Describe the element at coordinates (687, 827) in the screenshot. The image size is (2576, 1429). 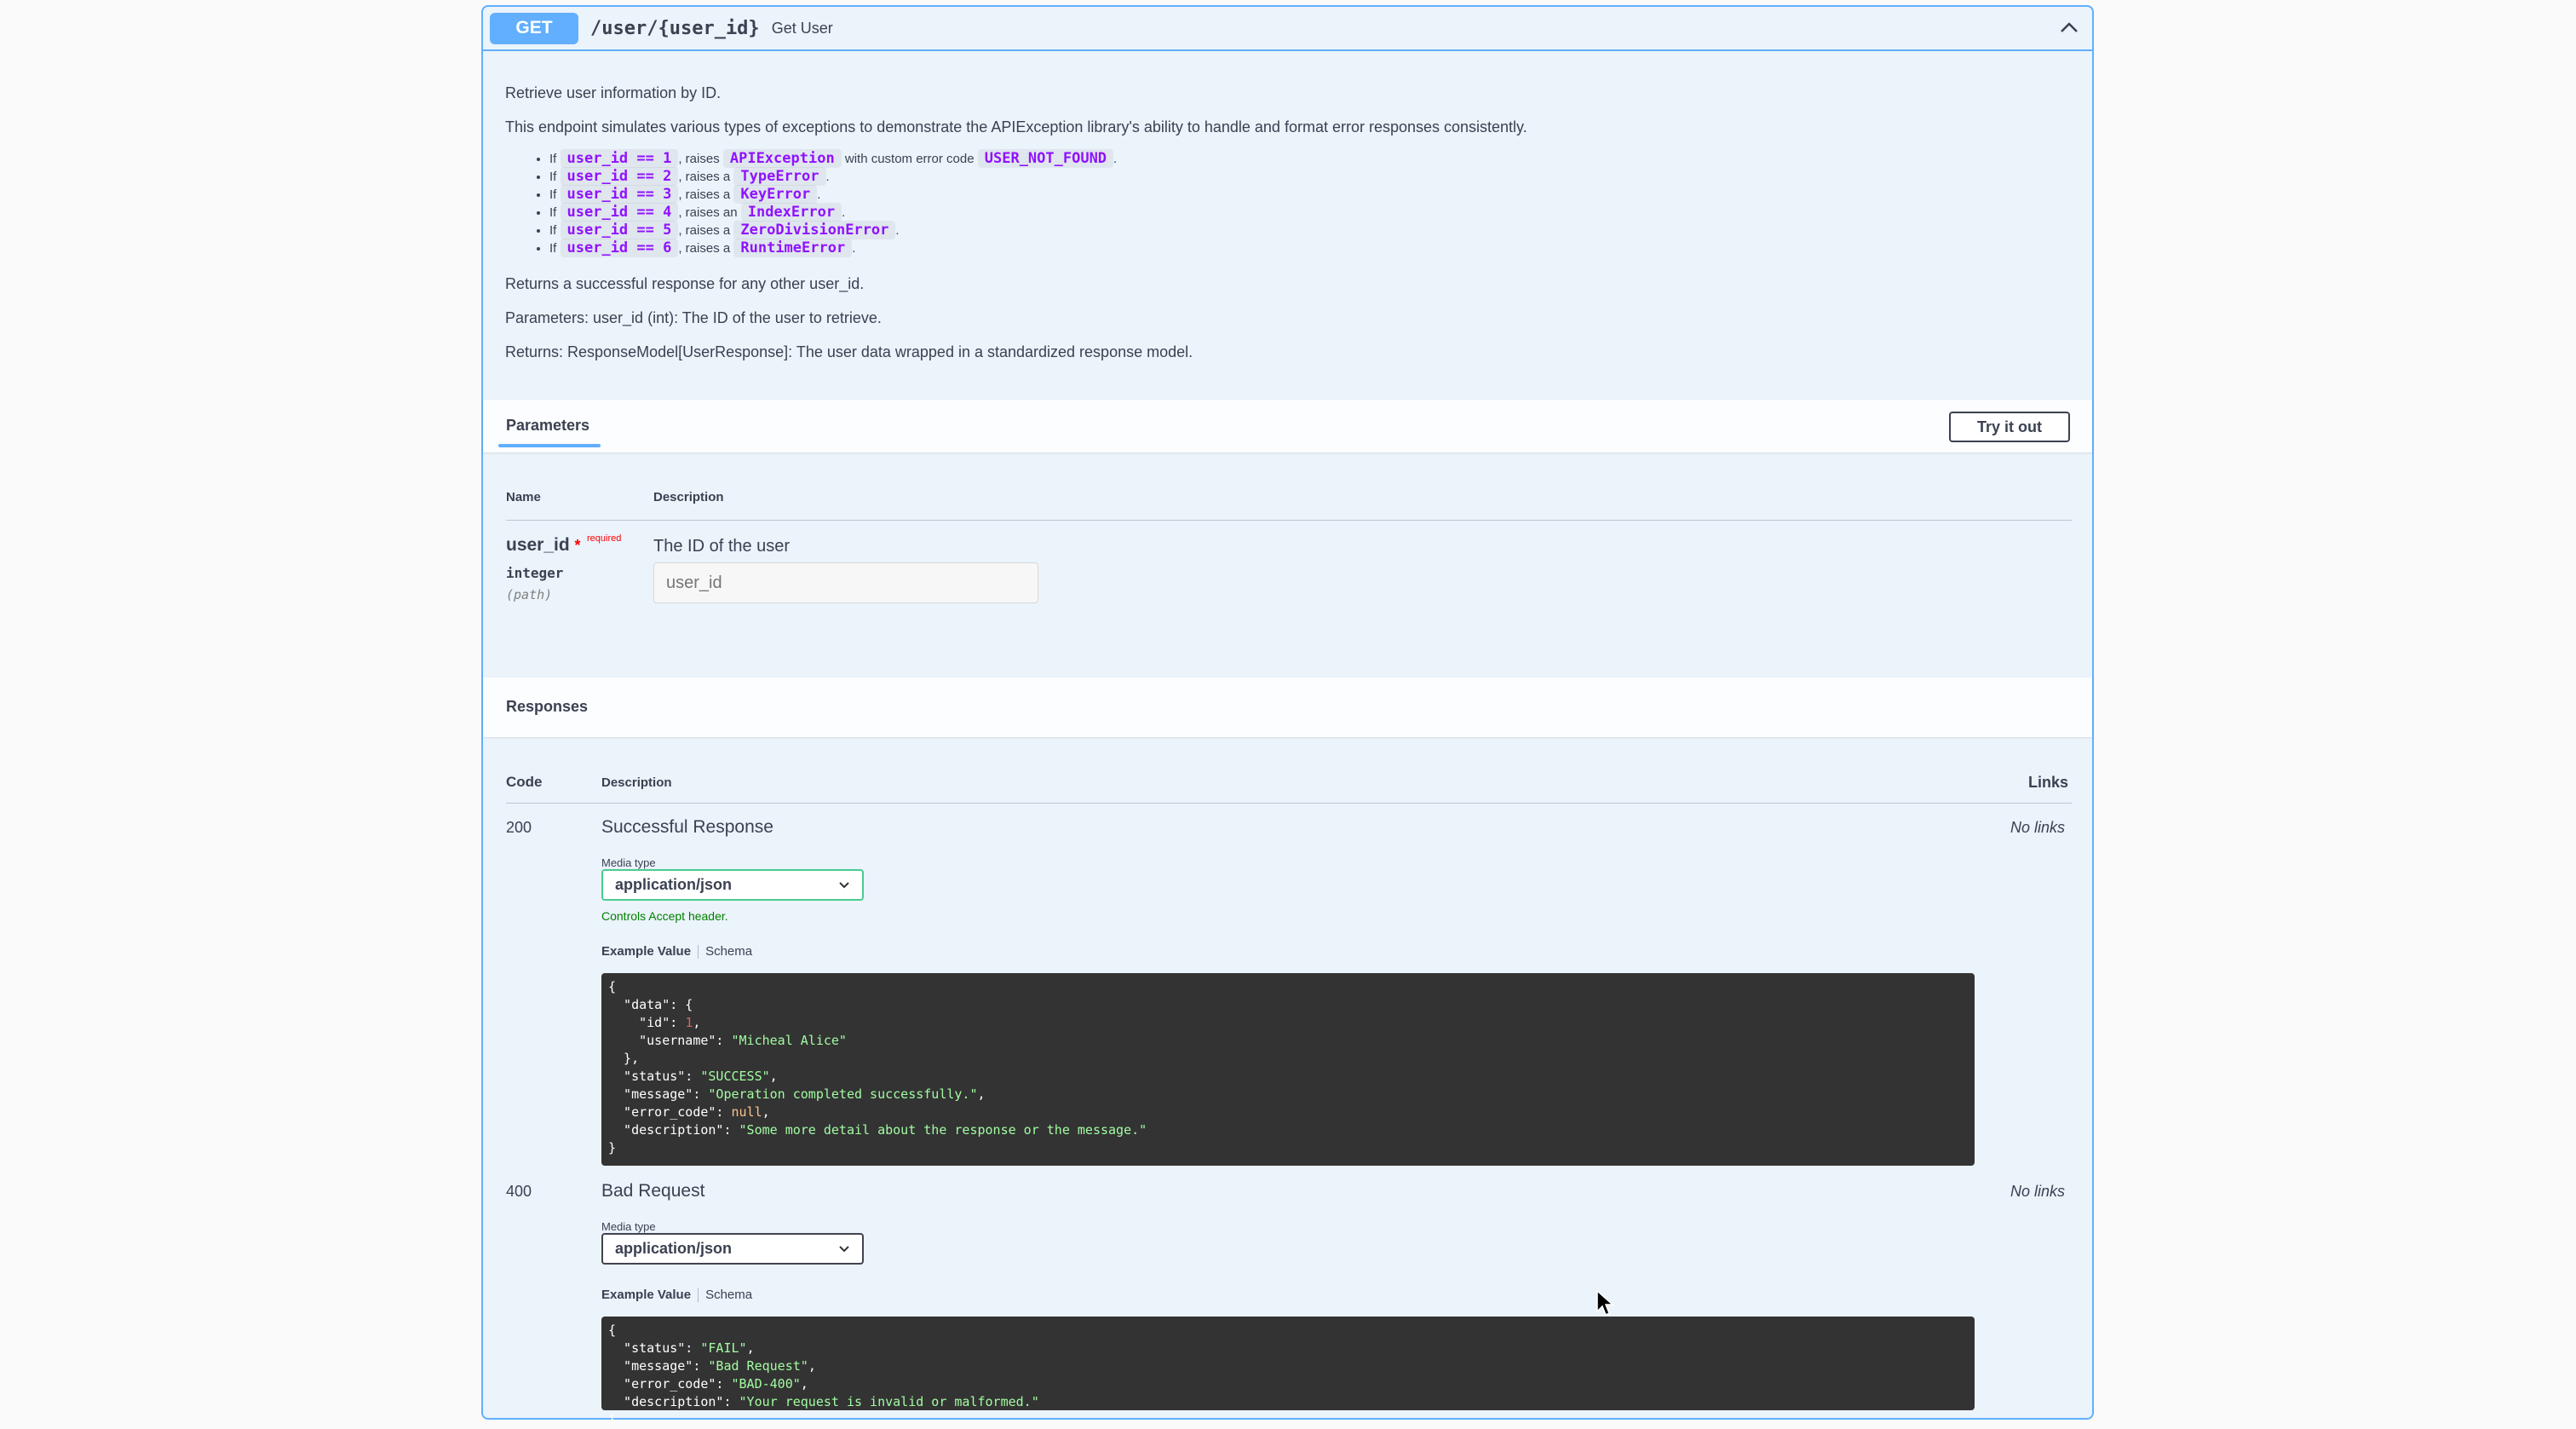
I see `response-description: Successful Response` at that location.